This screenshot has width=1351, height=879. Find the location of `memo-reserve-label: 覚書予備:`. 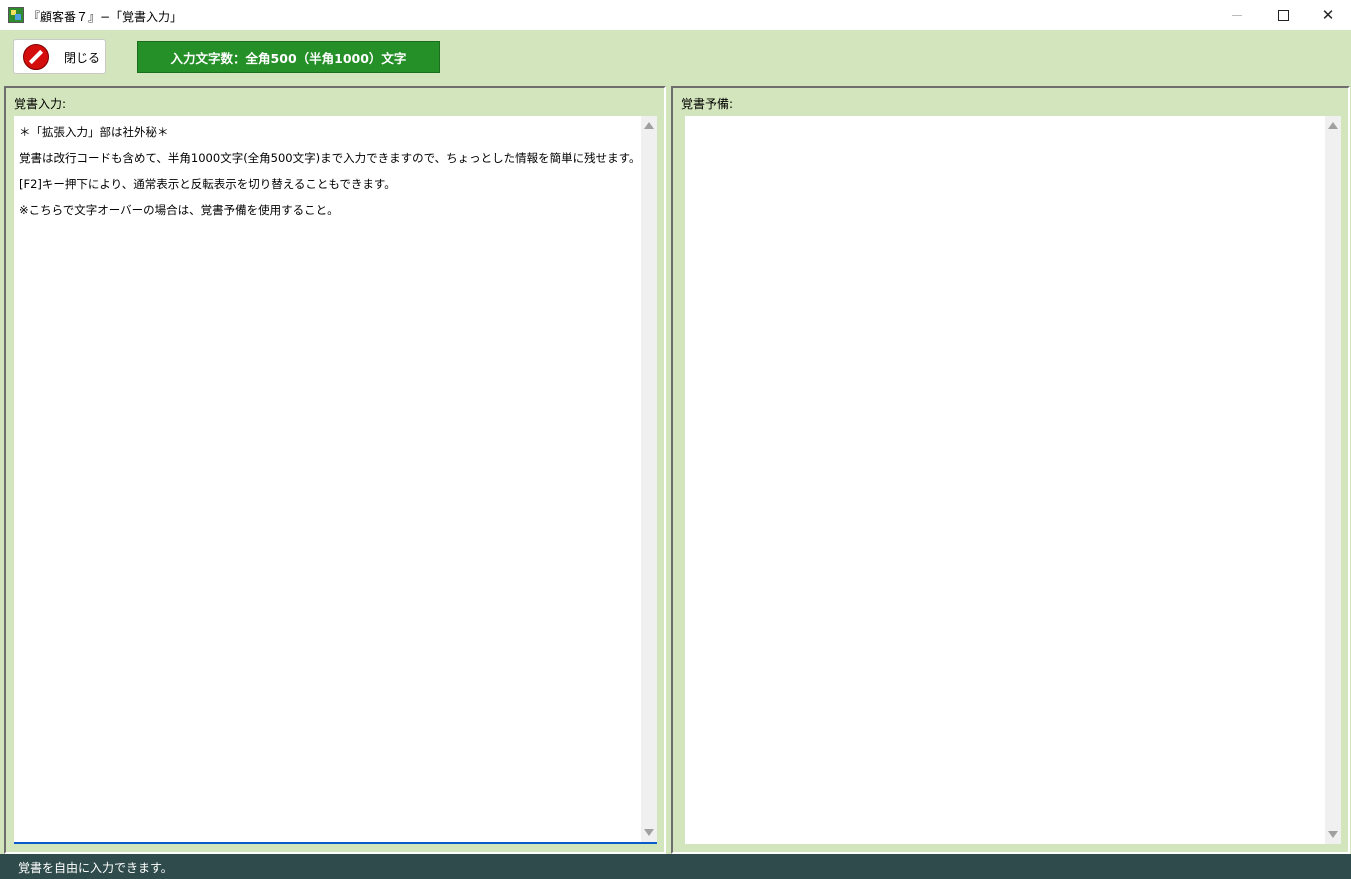

memo-reserve-label: 覚書予備: is located at coordinates (707, 104).